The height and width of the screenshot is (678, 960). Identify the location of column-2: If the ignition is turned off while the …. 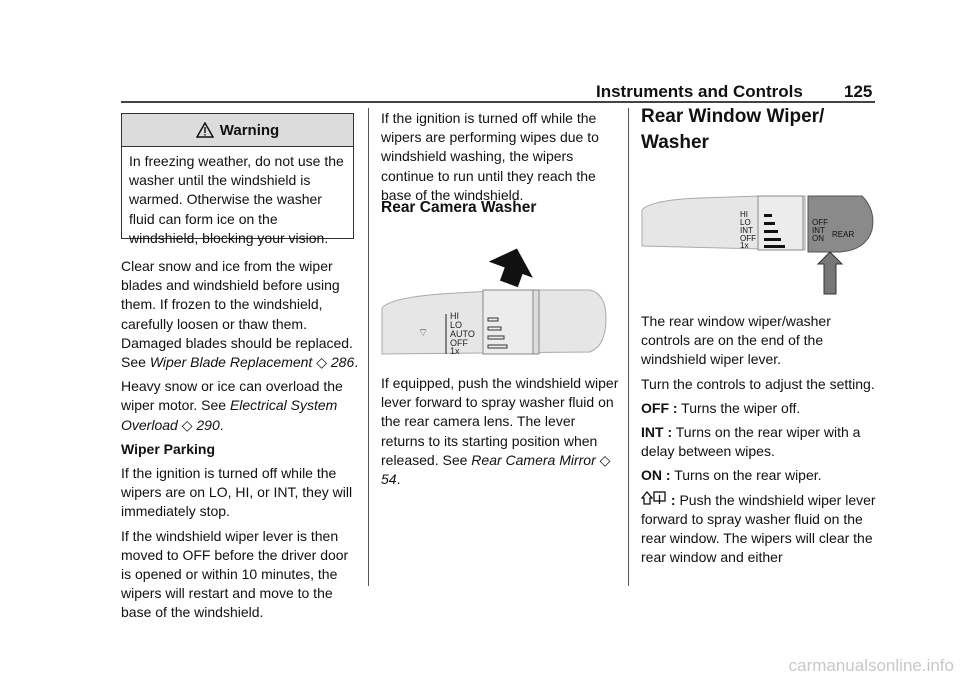
(500, 159).